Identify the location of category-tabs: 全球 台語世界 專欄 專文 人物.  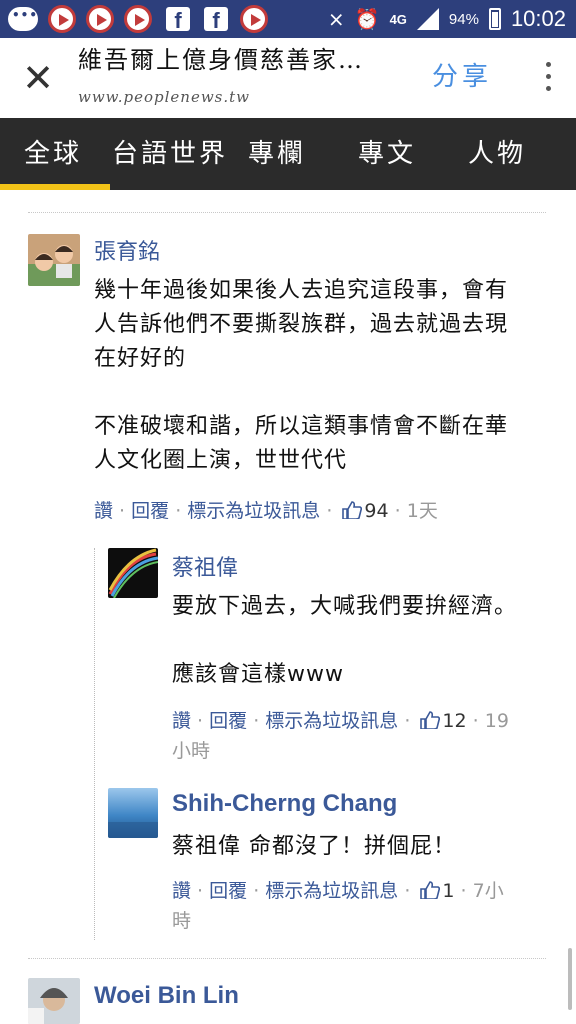
(288, 154).